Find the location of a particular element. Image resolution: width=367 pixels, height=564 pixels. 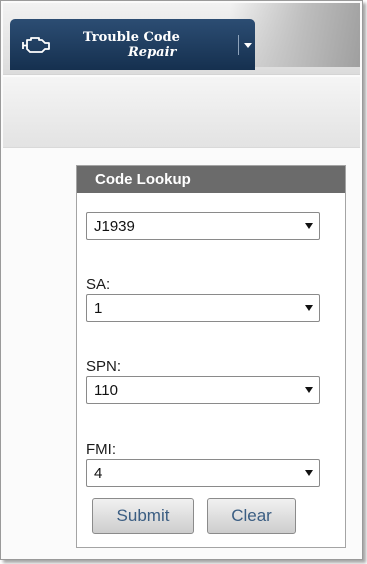

sa-select-value: 1 is located at coordinates (98, 308).